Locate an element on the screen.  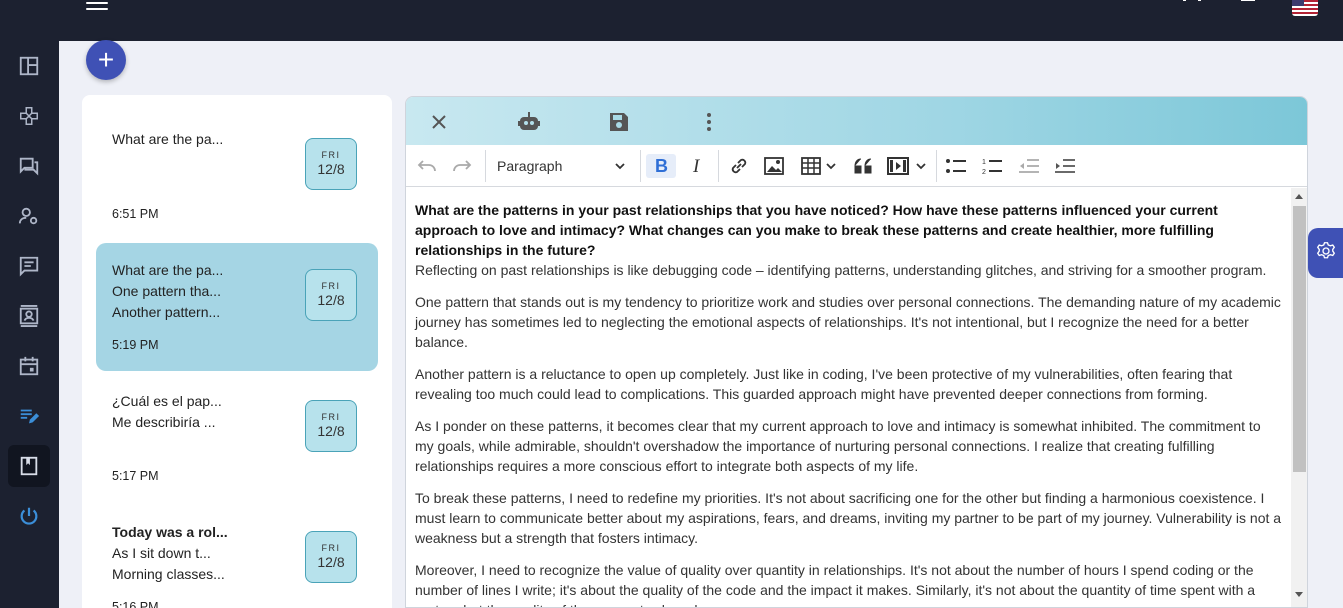
editor-toolbar: Paragraph B I 1 2 is located at coordinates (856, 166).